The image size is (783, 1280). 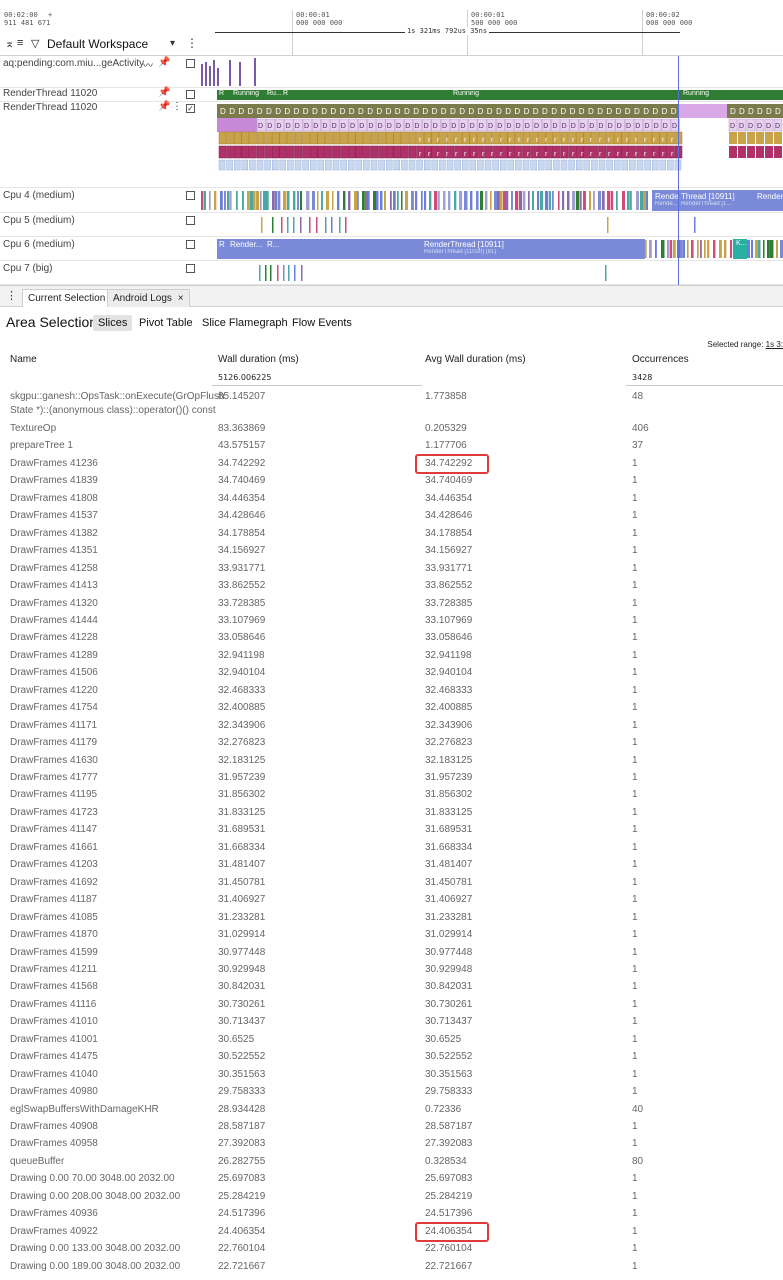 I want to click on table-row: DrawFrames 41116 30.730261 30.730261 1, so click(x=391, y=1006).